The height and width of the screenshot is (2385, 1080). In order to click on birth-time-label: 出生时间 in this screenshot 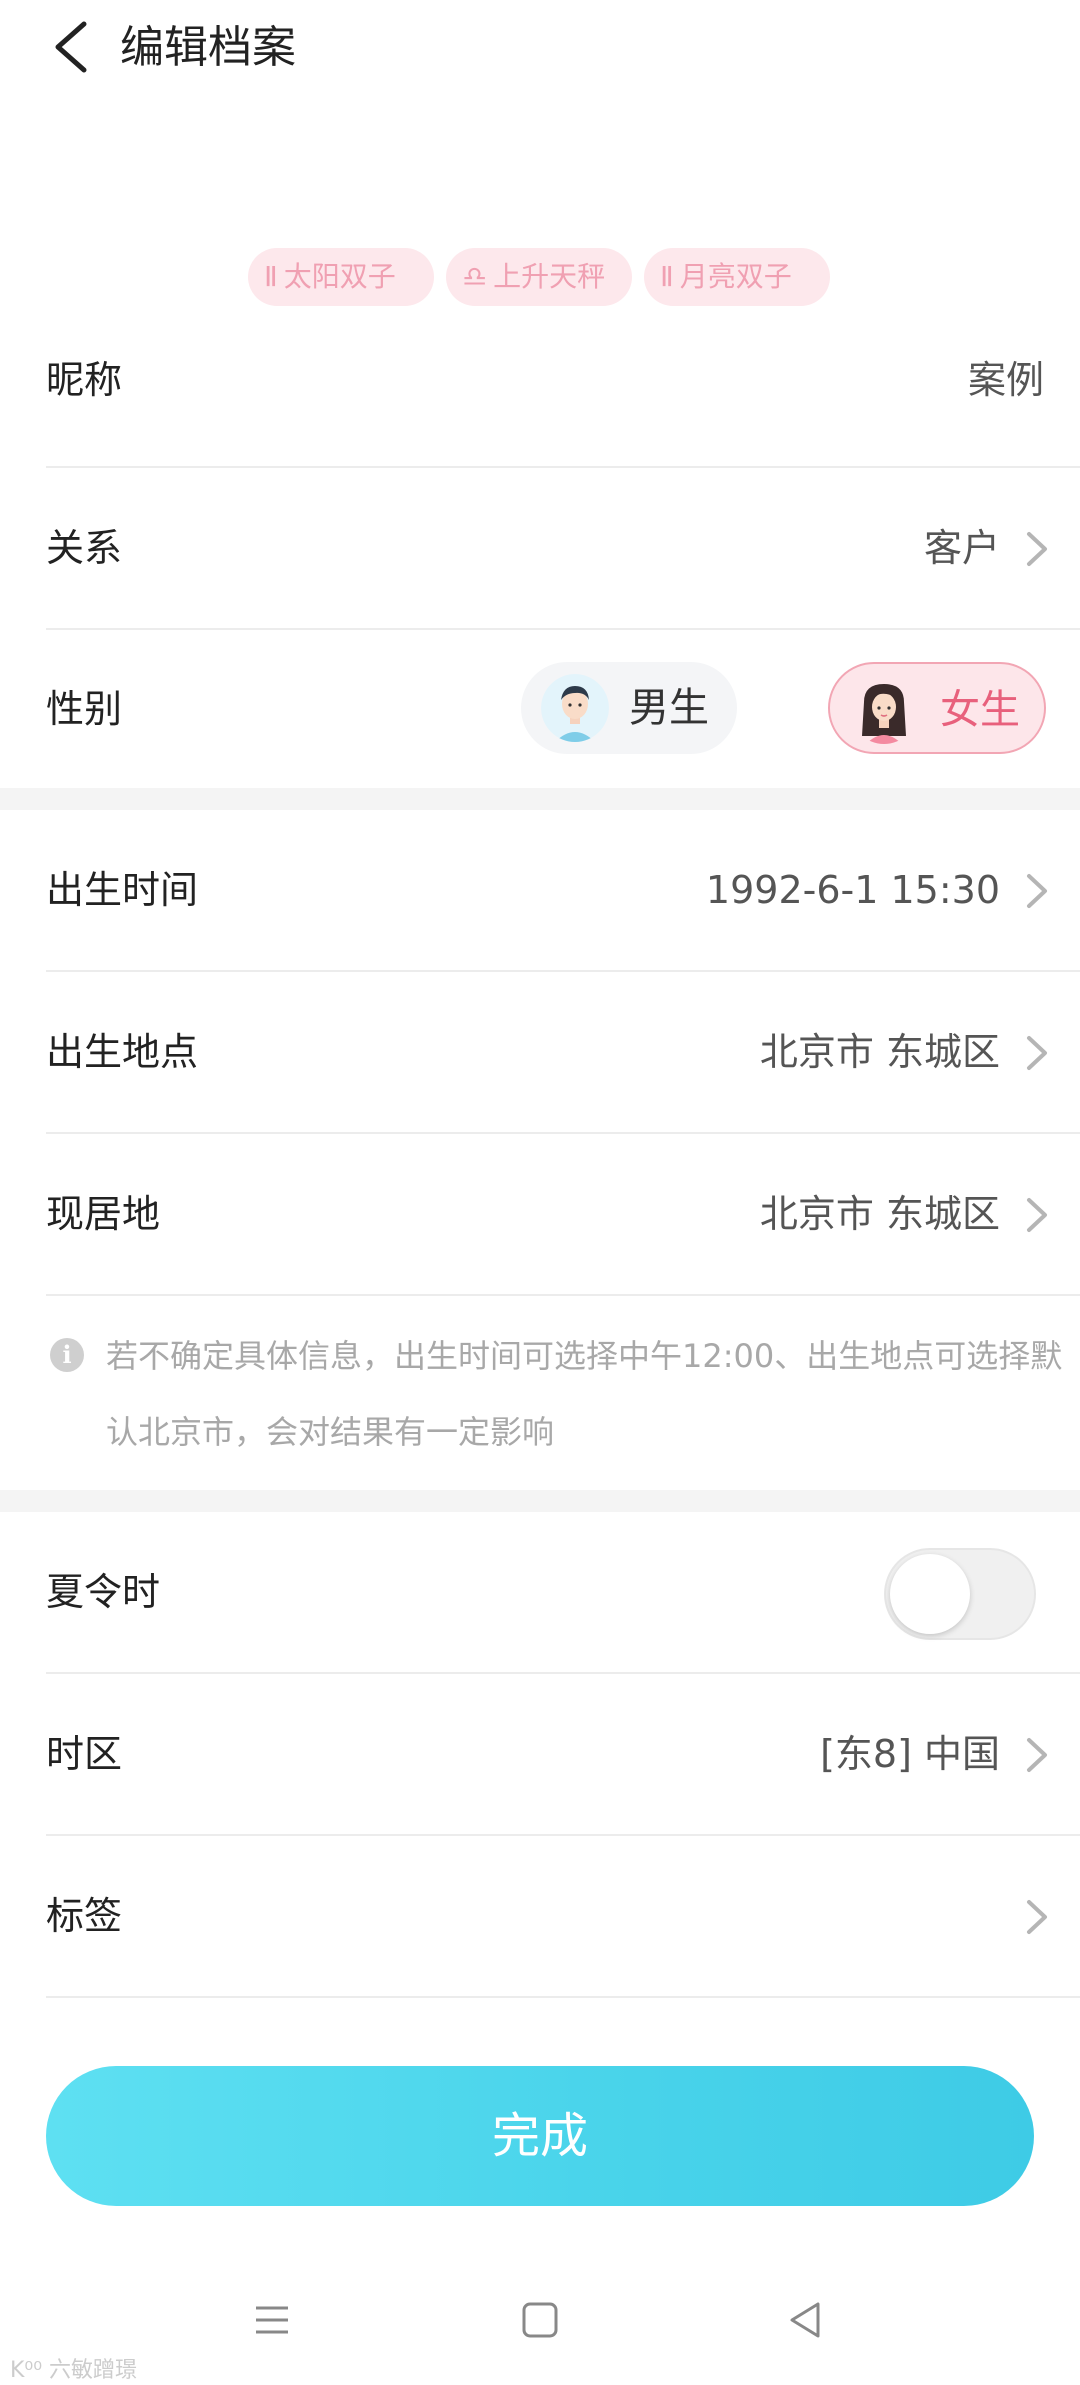, I will do `click(122, 890)`.